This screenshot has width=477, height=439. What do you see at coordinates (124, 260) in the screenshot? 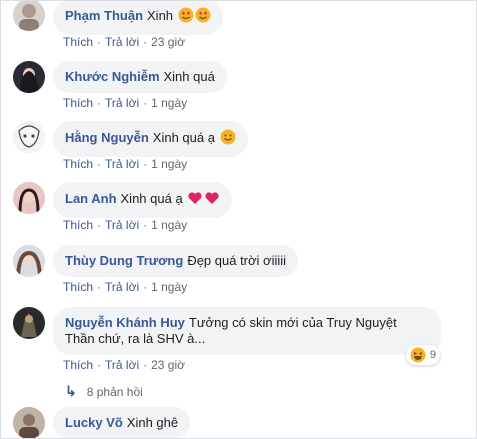
I see `comment-author: Thùy Dung Trương` at bounding box center [124, 260].